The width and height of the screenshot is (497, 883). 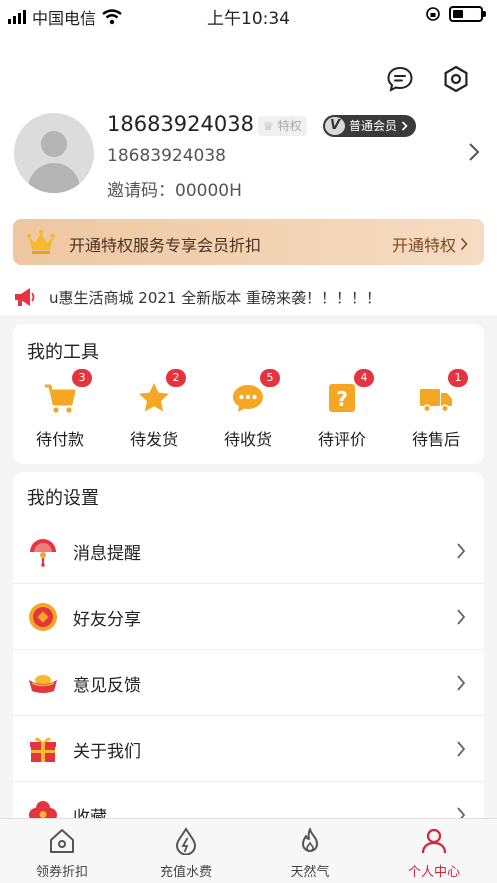 What do you see at coordinates (82, 378) in the screenshot?
I see `tool-badge: 3` at bounding box center [82, 378].